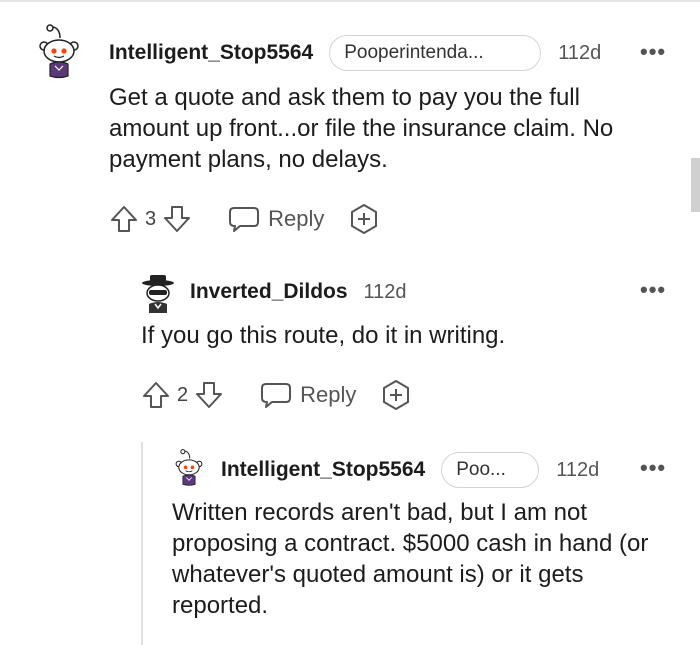 This screenshot has height=645, width=700. I want to click on comment-header: Inverted_Dildos 112d, so click(298, 292).